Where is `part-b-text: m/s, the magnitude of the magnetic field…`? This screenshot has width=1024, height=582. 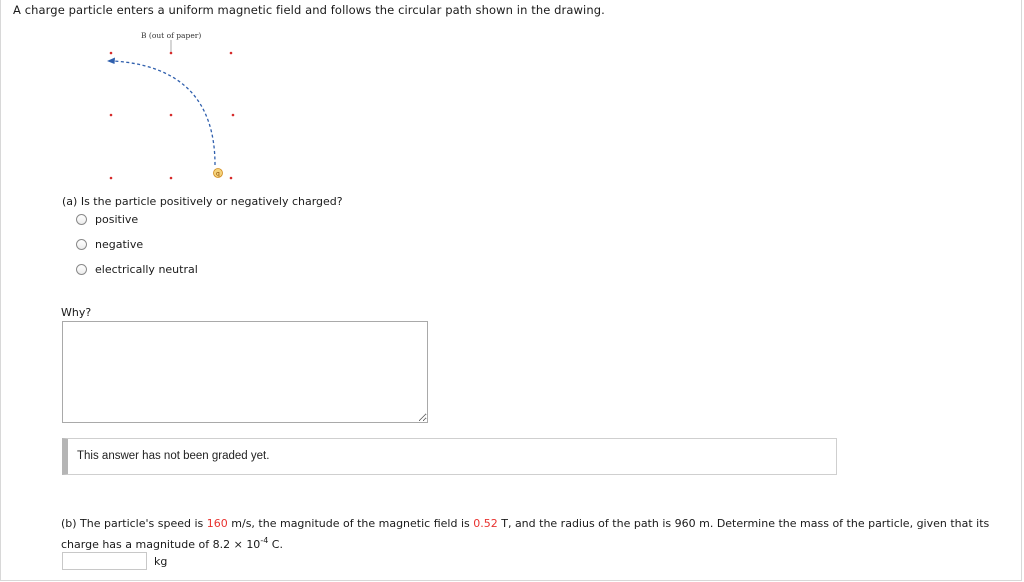
part-b-text: m/s, the magnitude of the magnetic field… is located at coordinates (350, 523).